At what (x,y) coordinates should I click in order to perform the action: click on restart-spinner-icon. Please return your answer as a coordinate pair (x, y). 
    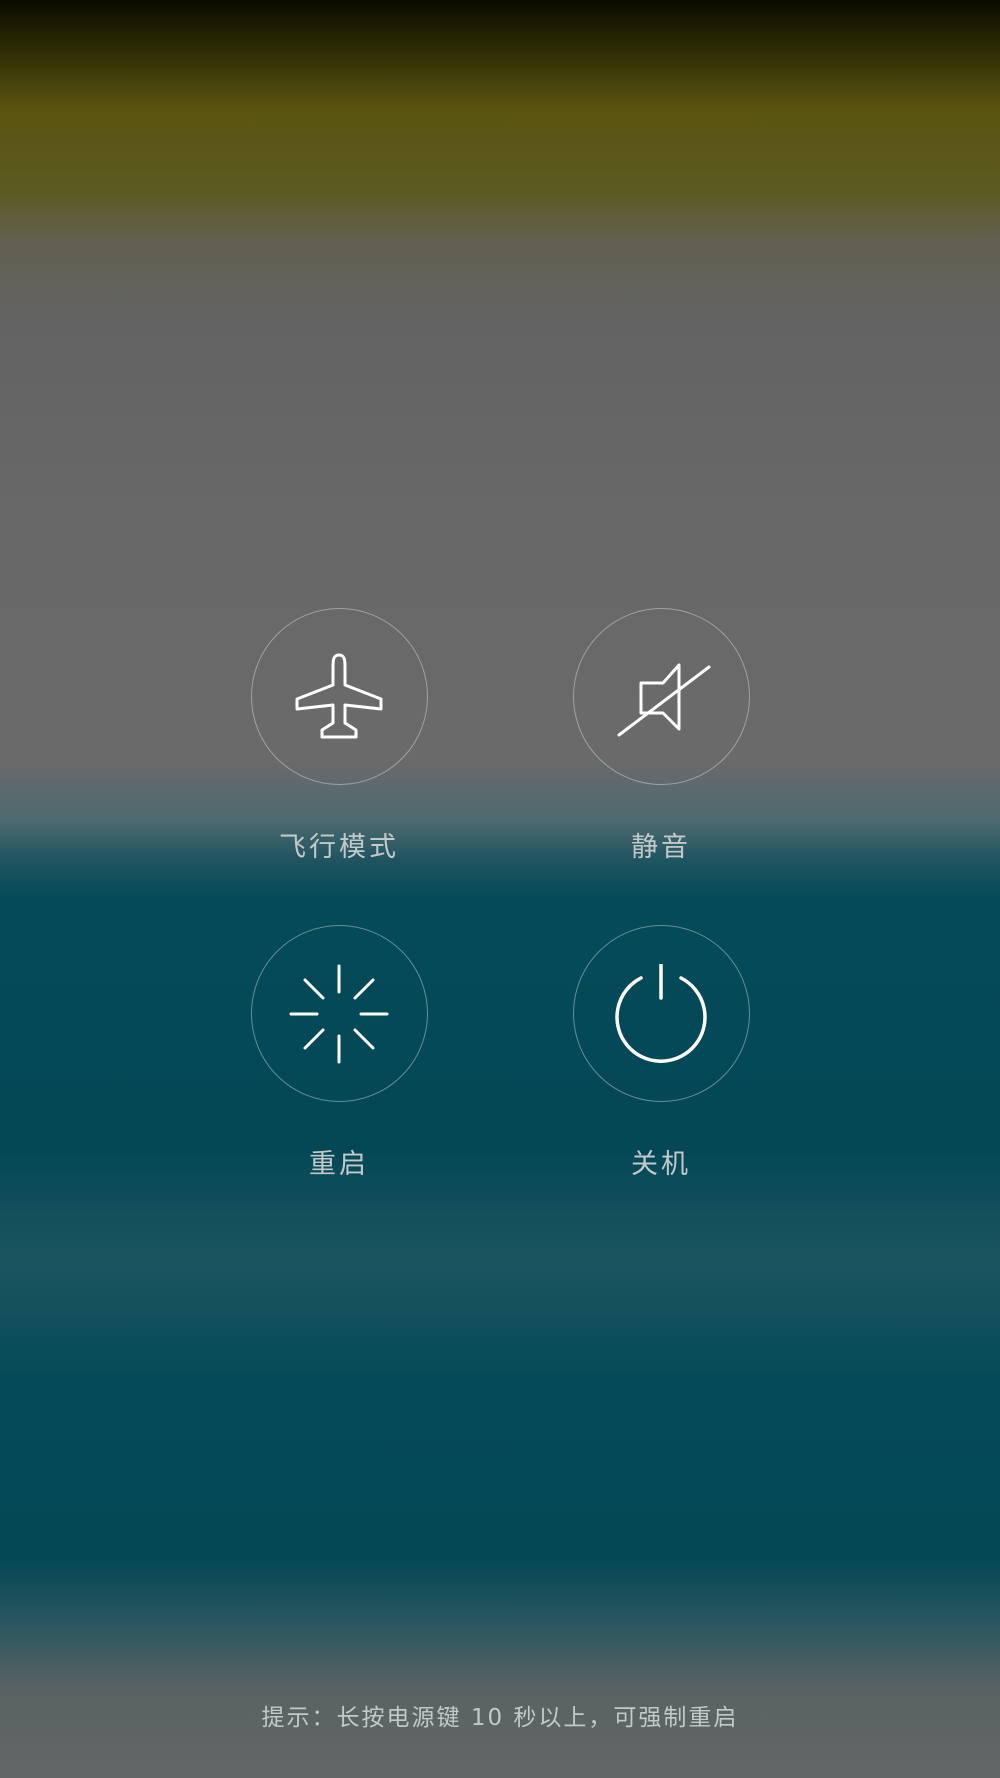
    Looking at the image, I should click on (339, 1013).